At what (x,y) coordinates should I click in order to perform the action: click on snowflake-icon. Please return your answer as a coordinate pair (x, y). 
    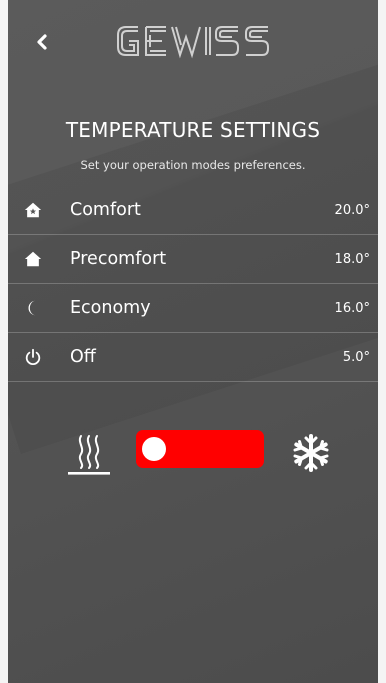
    Looking at the image, I should click on (311, 453).